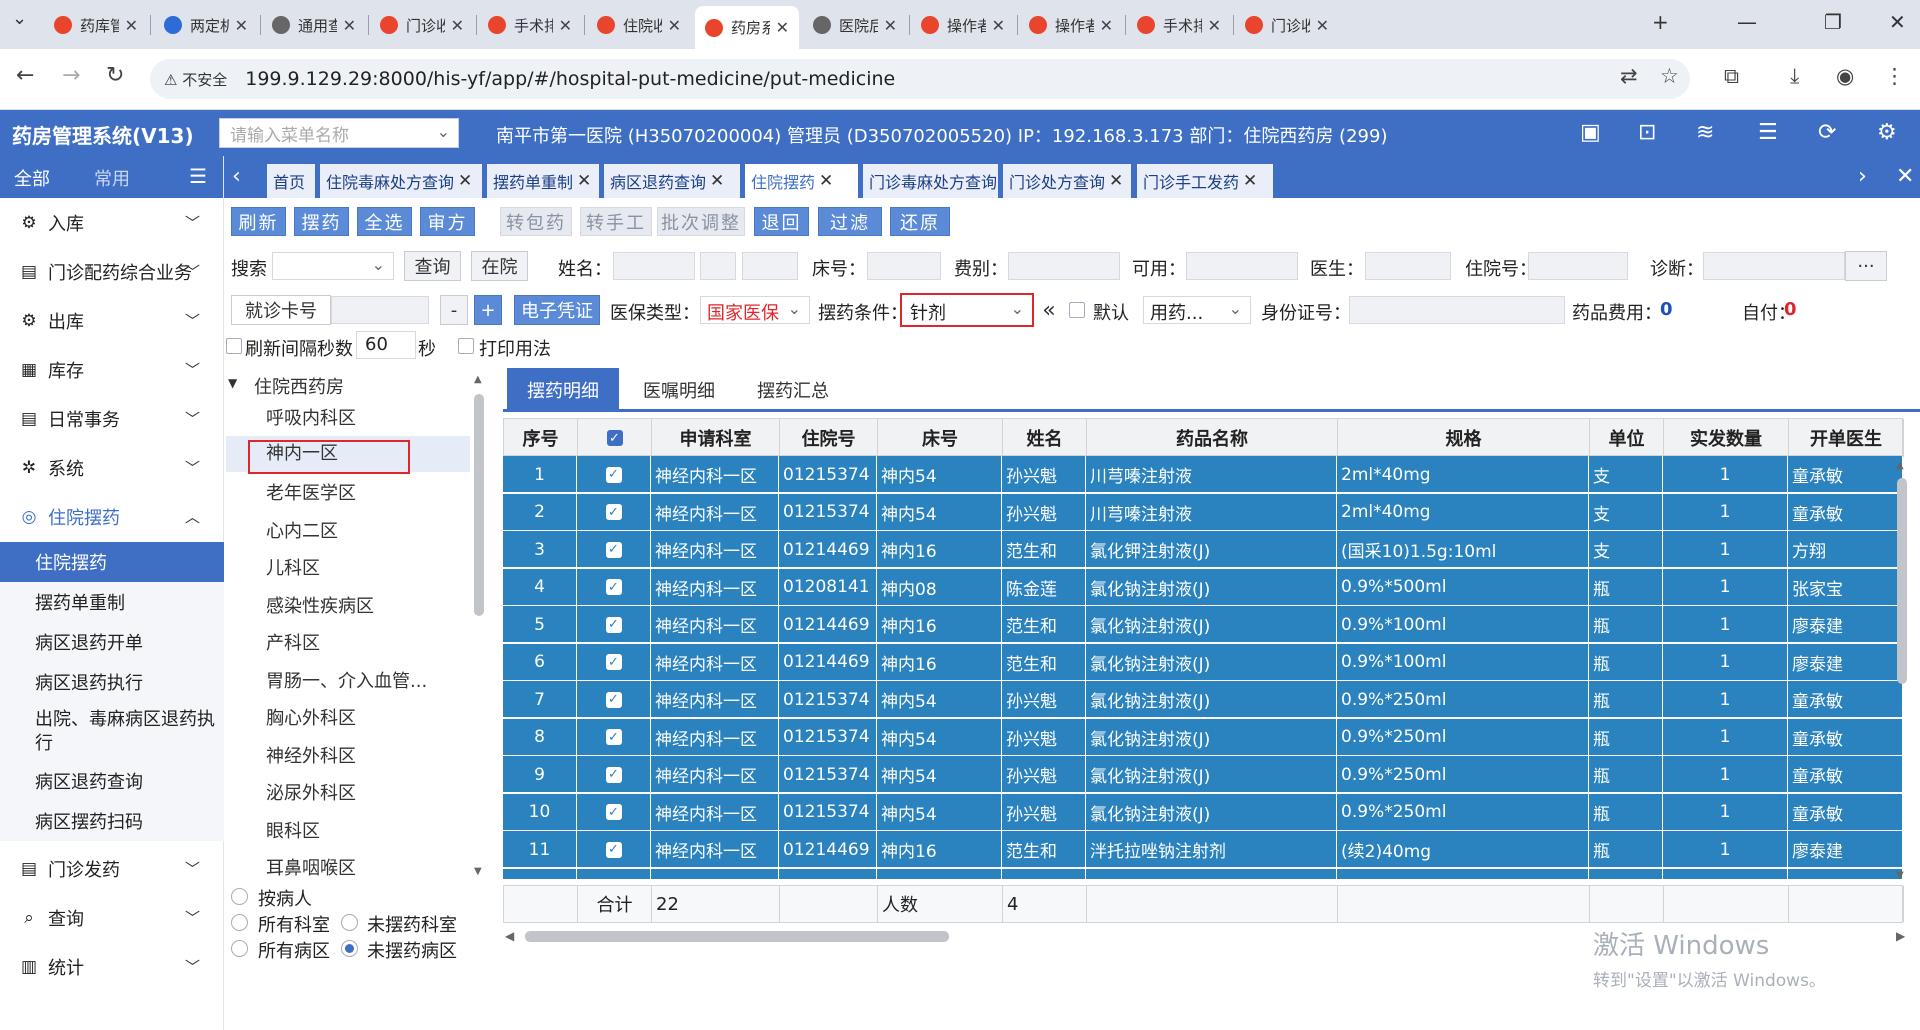  What do you see at coordinates (1629, 76) in the screenshot?
I see `translate-icon: ⇄` at bounding box center [1629, 76].